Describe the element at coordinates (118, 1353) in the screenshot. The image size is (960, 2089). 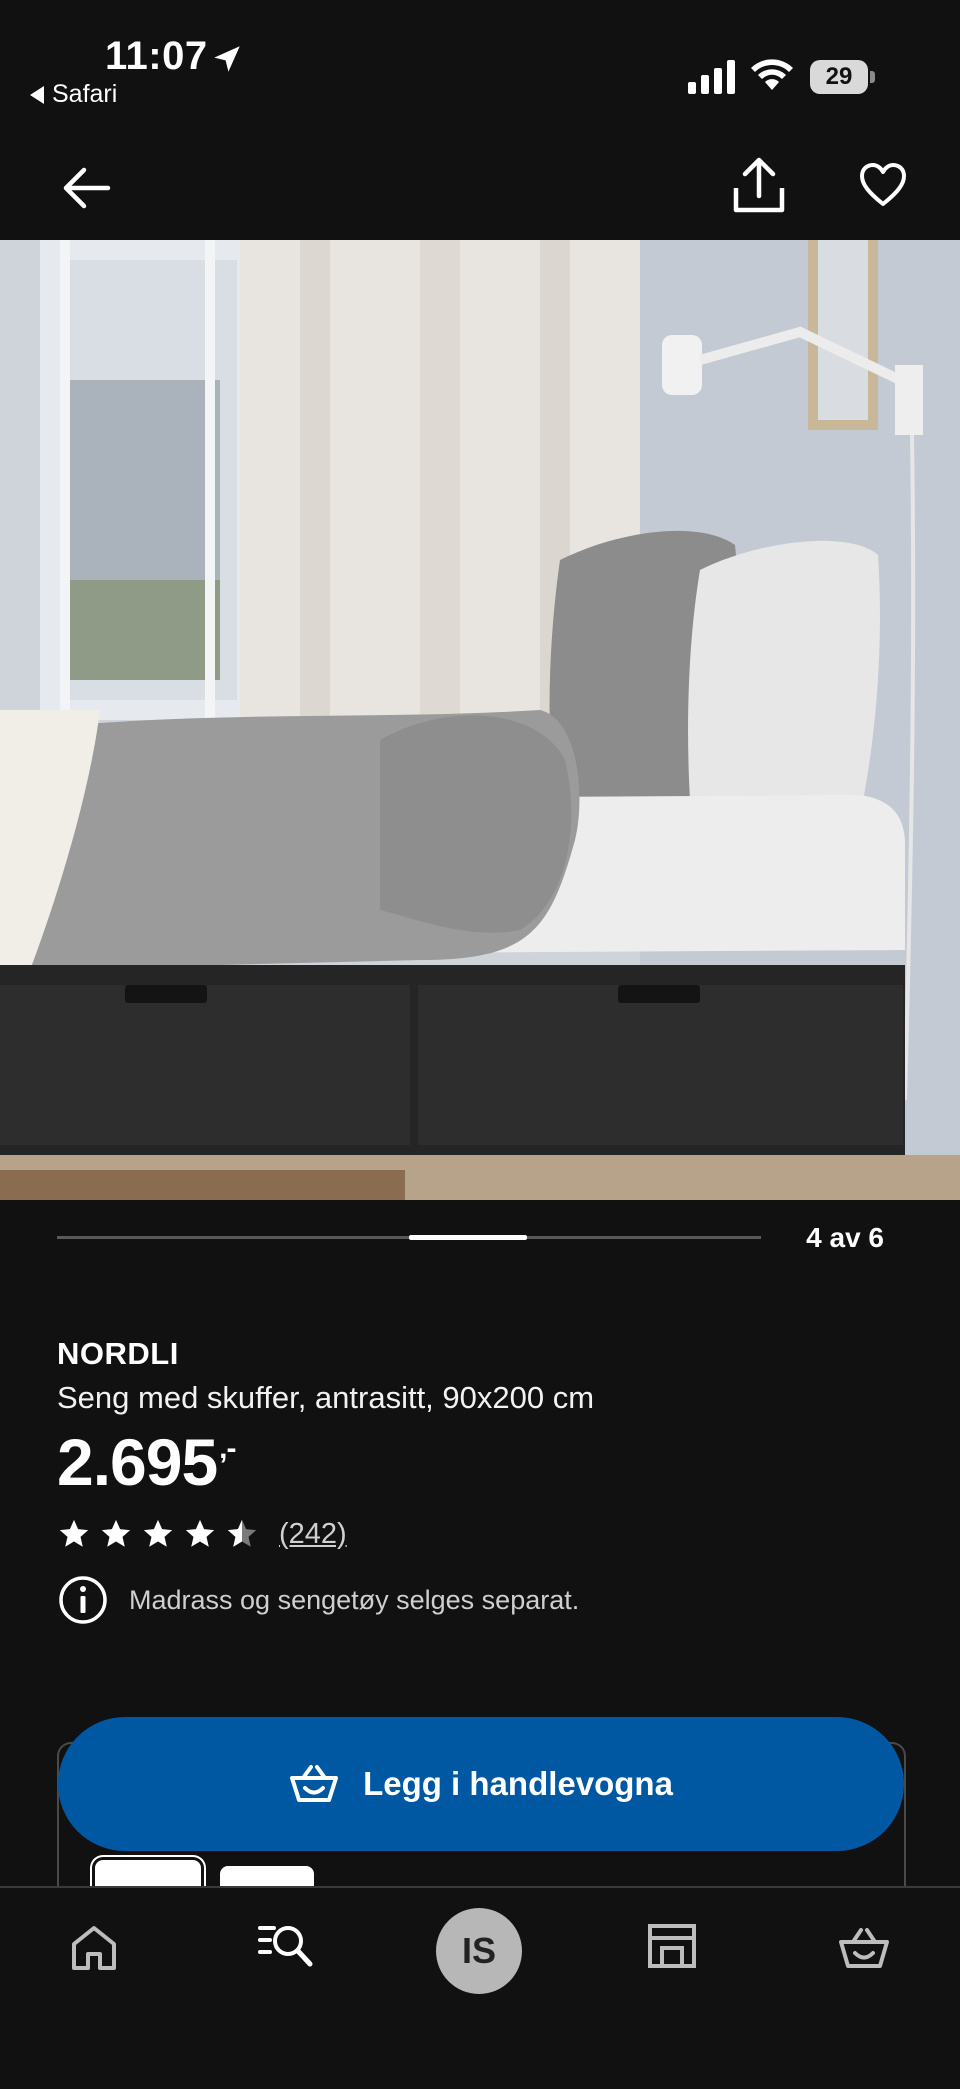
I see `product-brand: NORDLI` at that location.